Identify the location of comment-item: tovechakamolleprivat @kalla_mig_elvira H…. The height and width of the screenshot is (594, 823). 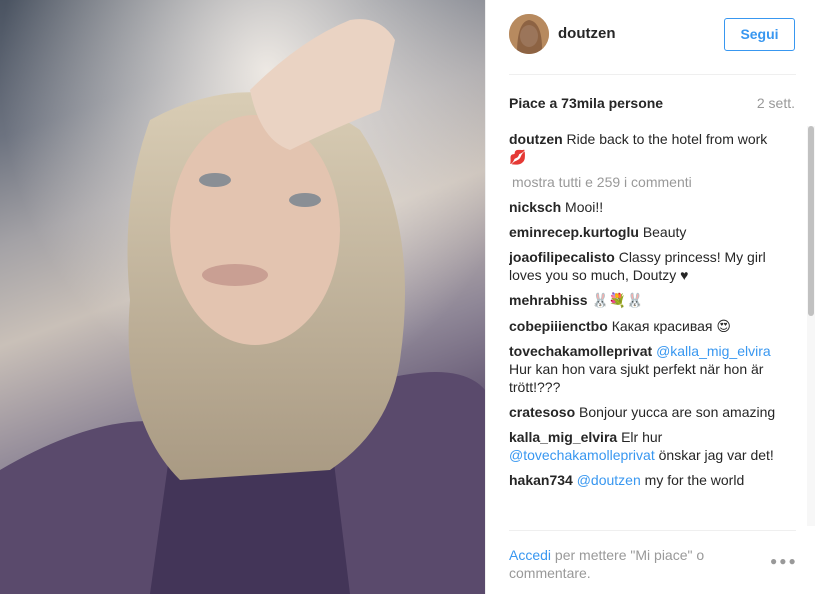
(646, 369).